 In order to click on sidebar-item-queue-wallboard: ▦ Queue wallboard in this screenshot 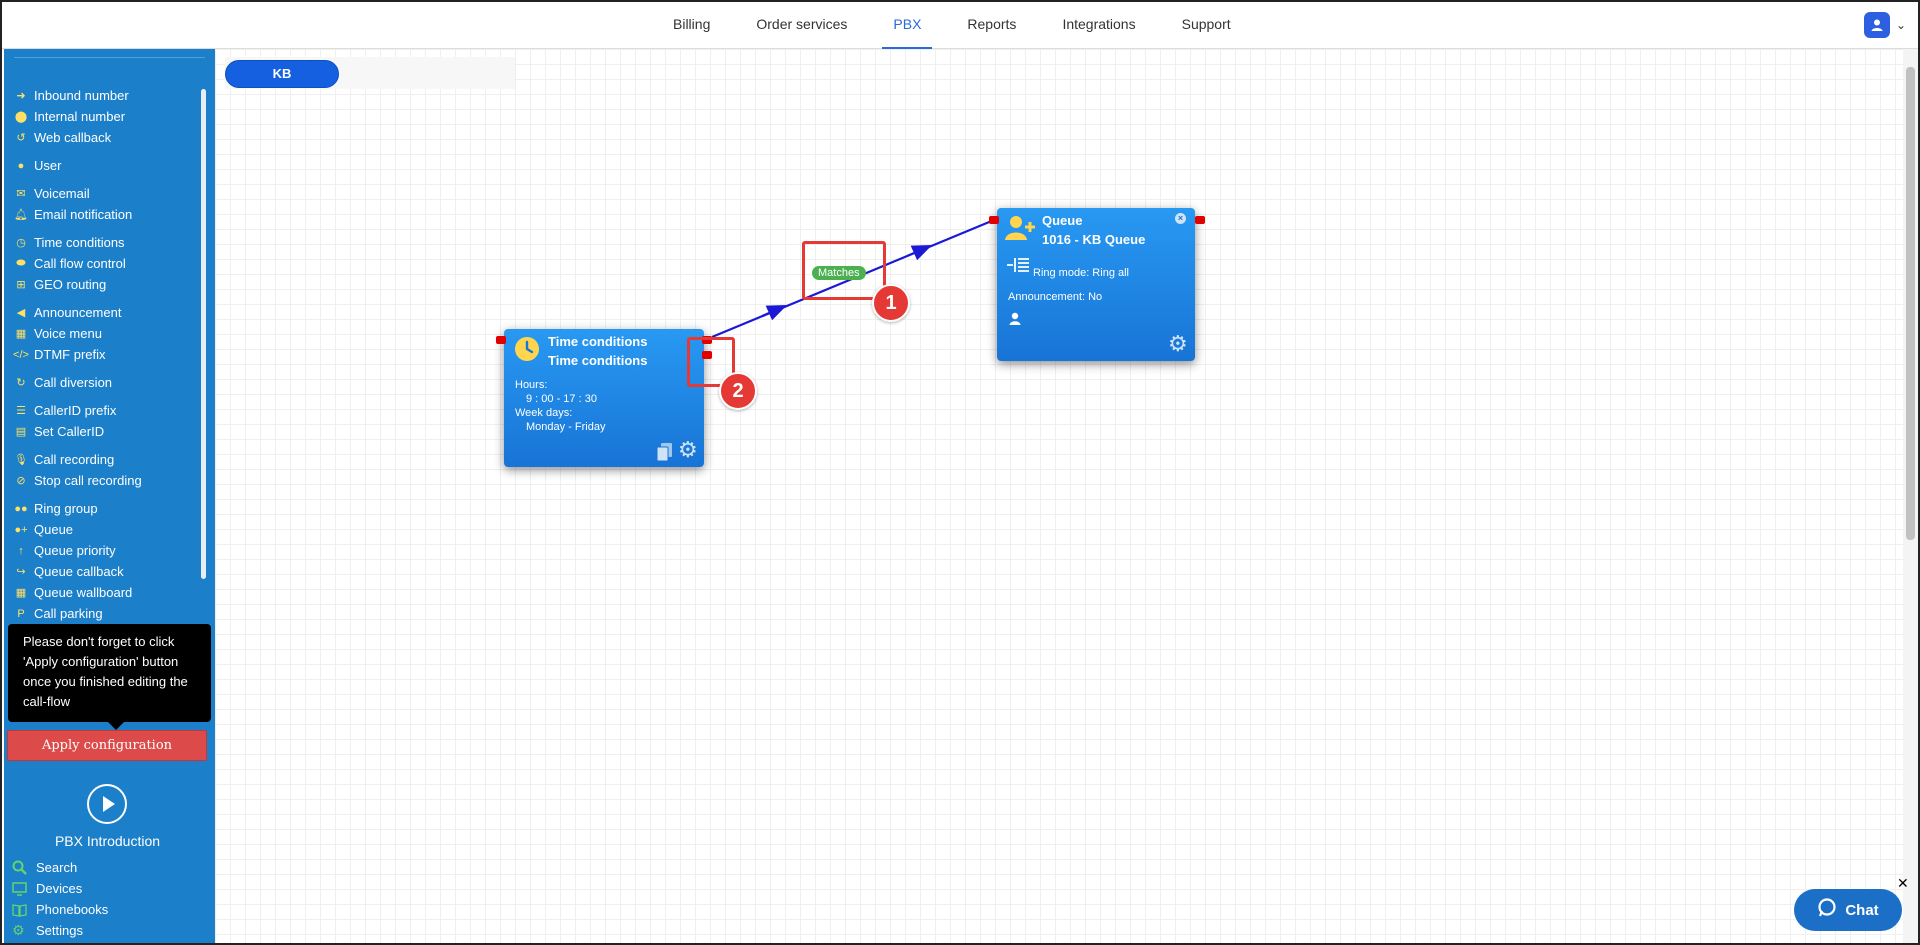, I will do `click(109, 592)`.